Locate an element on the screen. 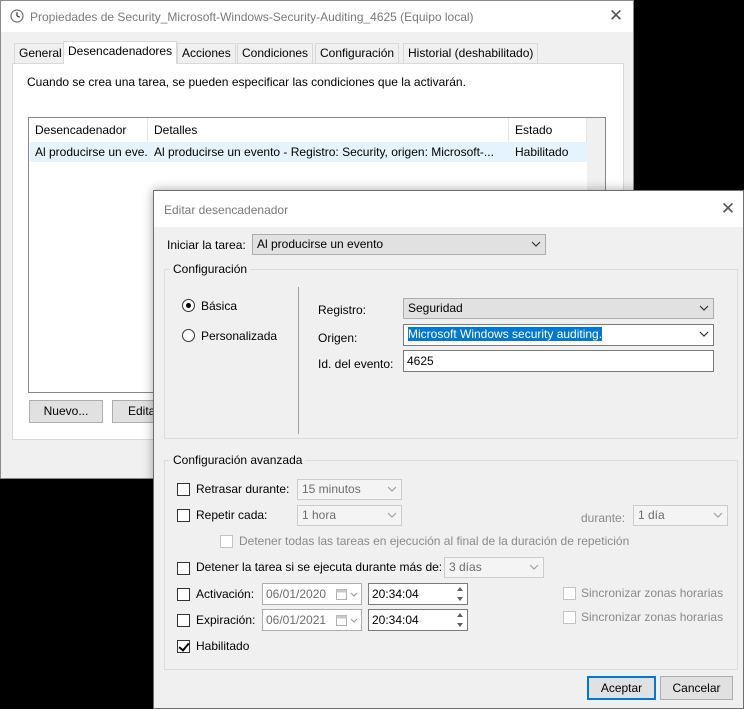 The image size is (744, 709). radio-basic-label: Básica is located at coordinates (219, 306).